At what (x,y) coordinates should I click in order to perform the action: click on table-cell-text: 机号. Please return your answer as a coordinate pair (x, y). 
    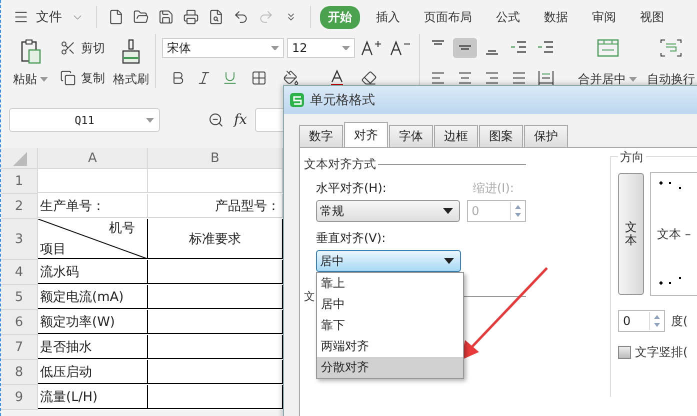
    Looking at the image, I should click on (122, 228).